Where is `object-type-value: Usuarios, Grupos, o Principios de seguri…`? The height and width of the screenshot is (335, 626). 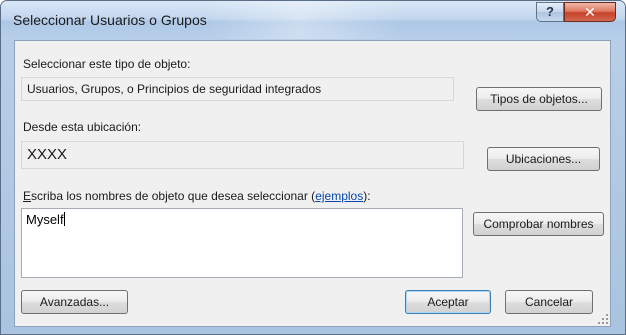
object-type-value: Usuarios, Grupos, o Principios de seguri… is located at coordinates (174, 89).